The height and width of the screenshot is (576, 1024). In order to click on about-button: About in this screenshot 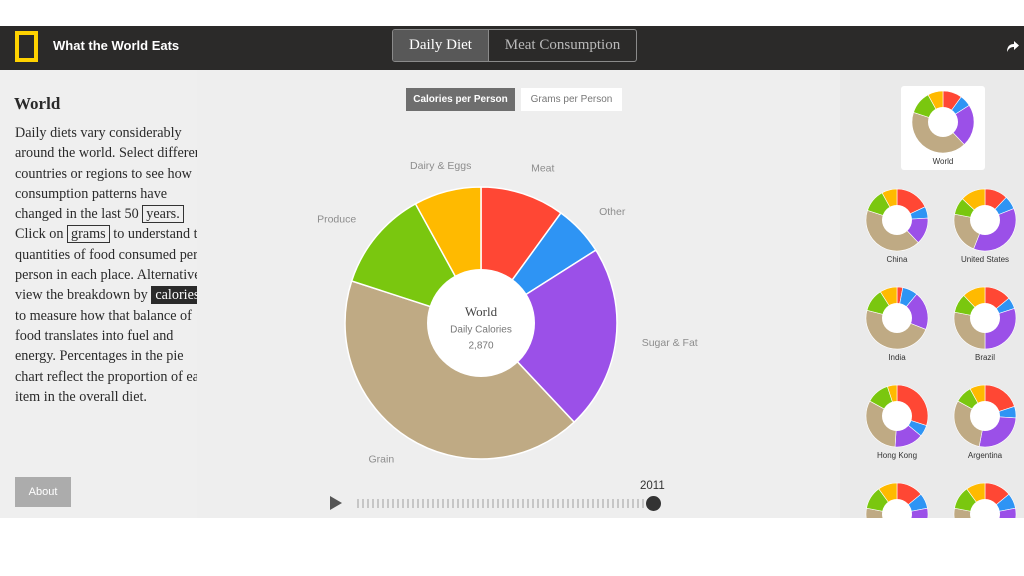, I will do `click(43, 492)`.